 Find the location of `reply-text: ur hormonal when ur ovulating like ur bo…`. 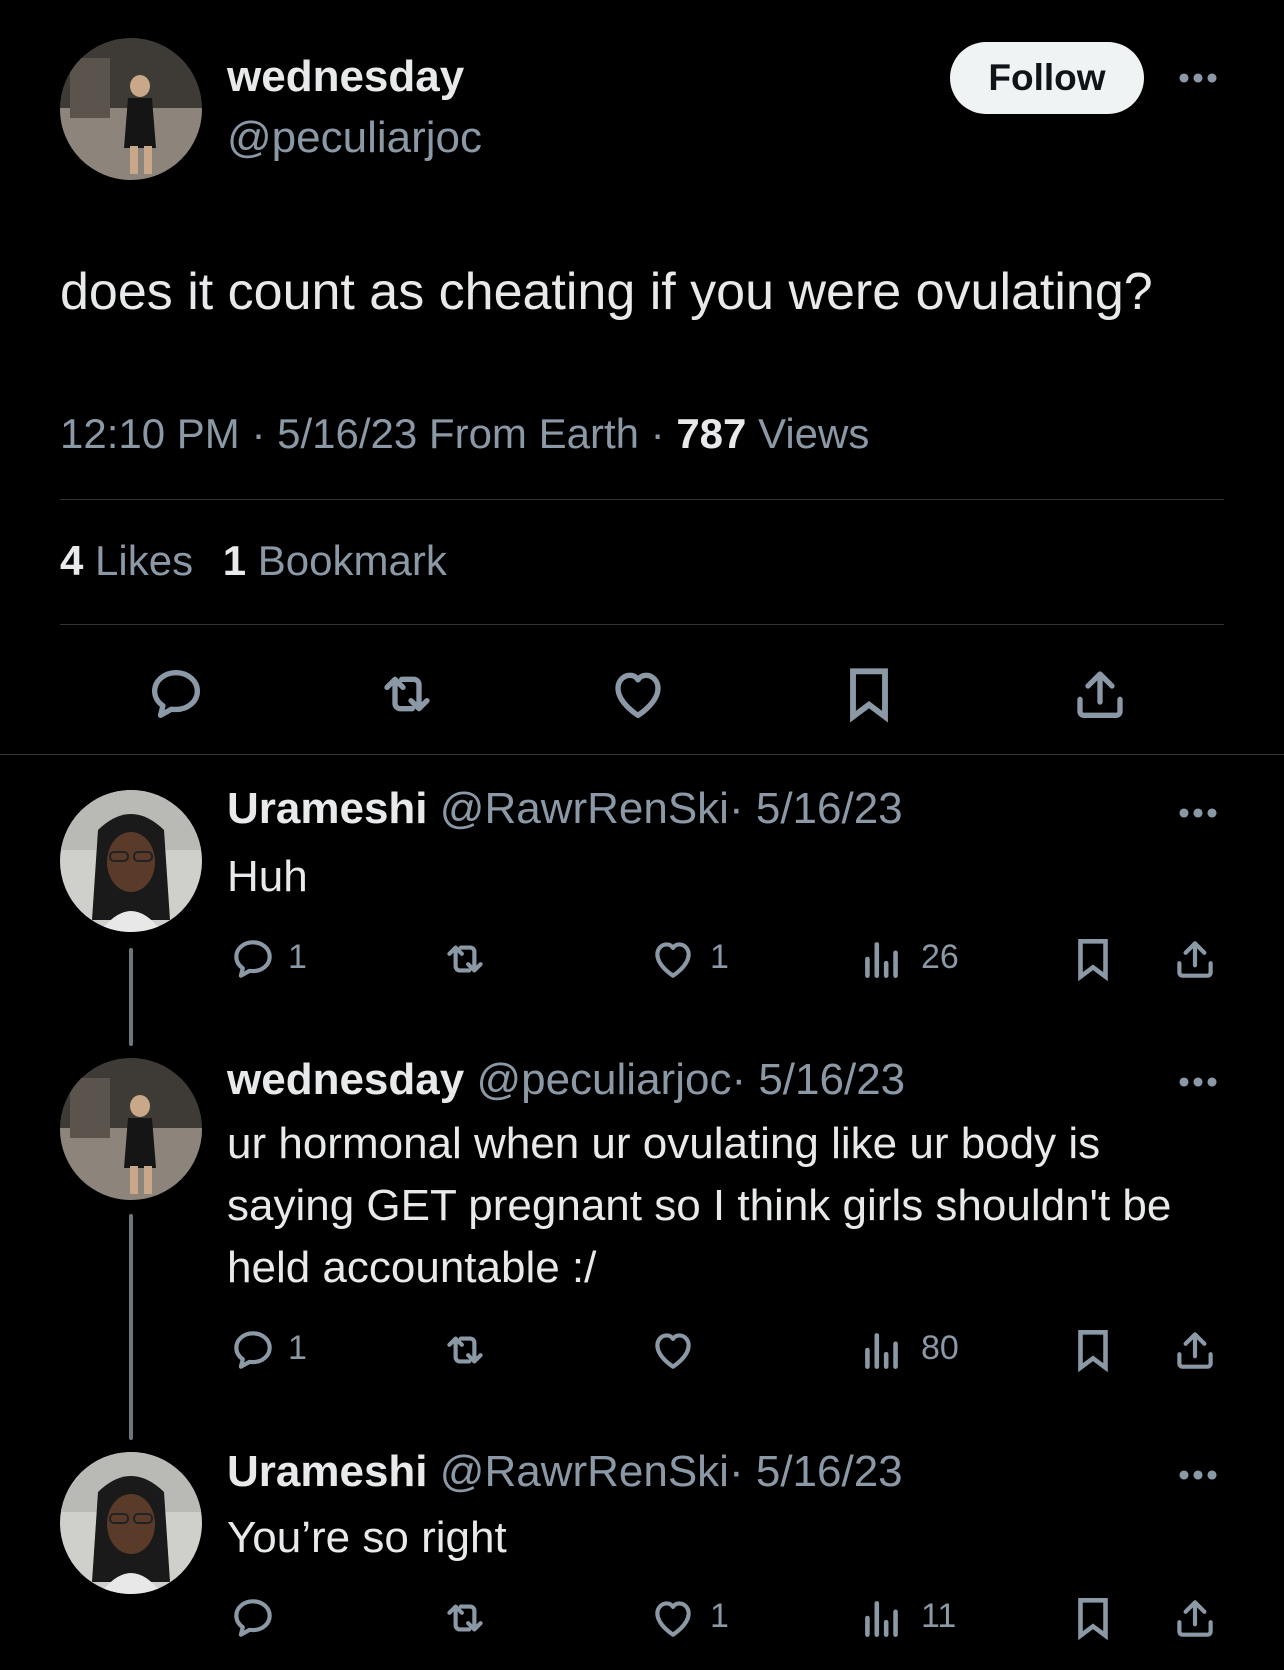

reply-text: ur hormonal when ur ovulating like ur bo… is located at coordinates (699, 1205).